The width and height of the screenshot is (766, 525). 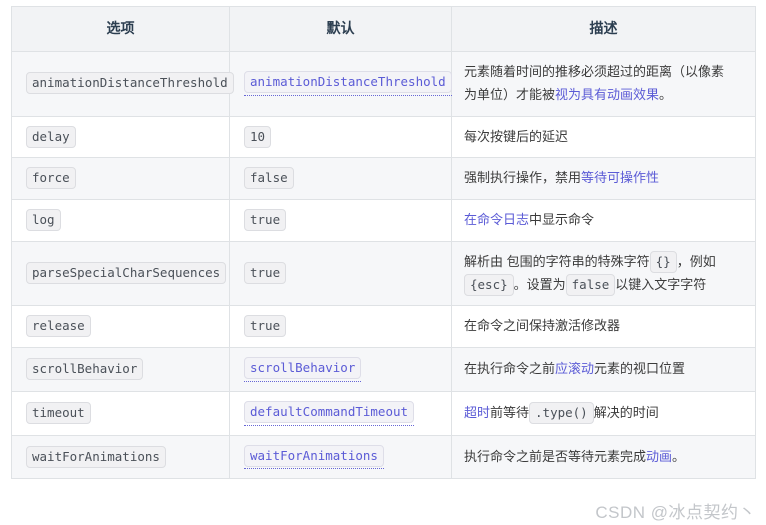 I want to click on default-code: waitForAnimations, so click(x=314, y=455).